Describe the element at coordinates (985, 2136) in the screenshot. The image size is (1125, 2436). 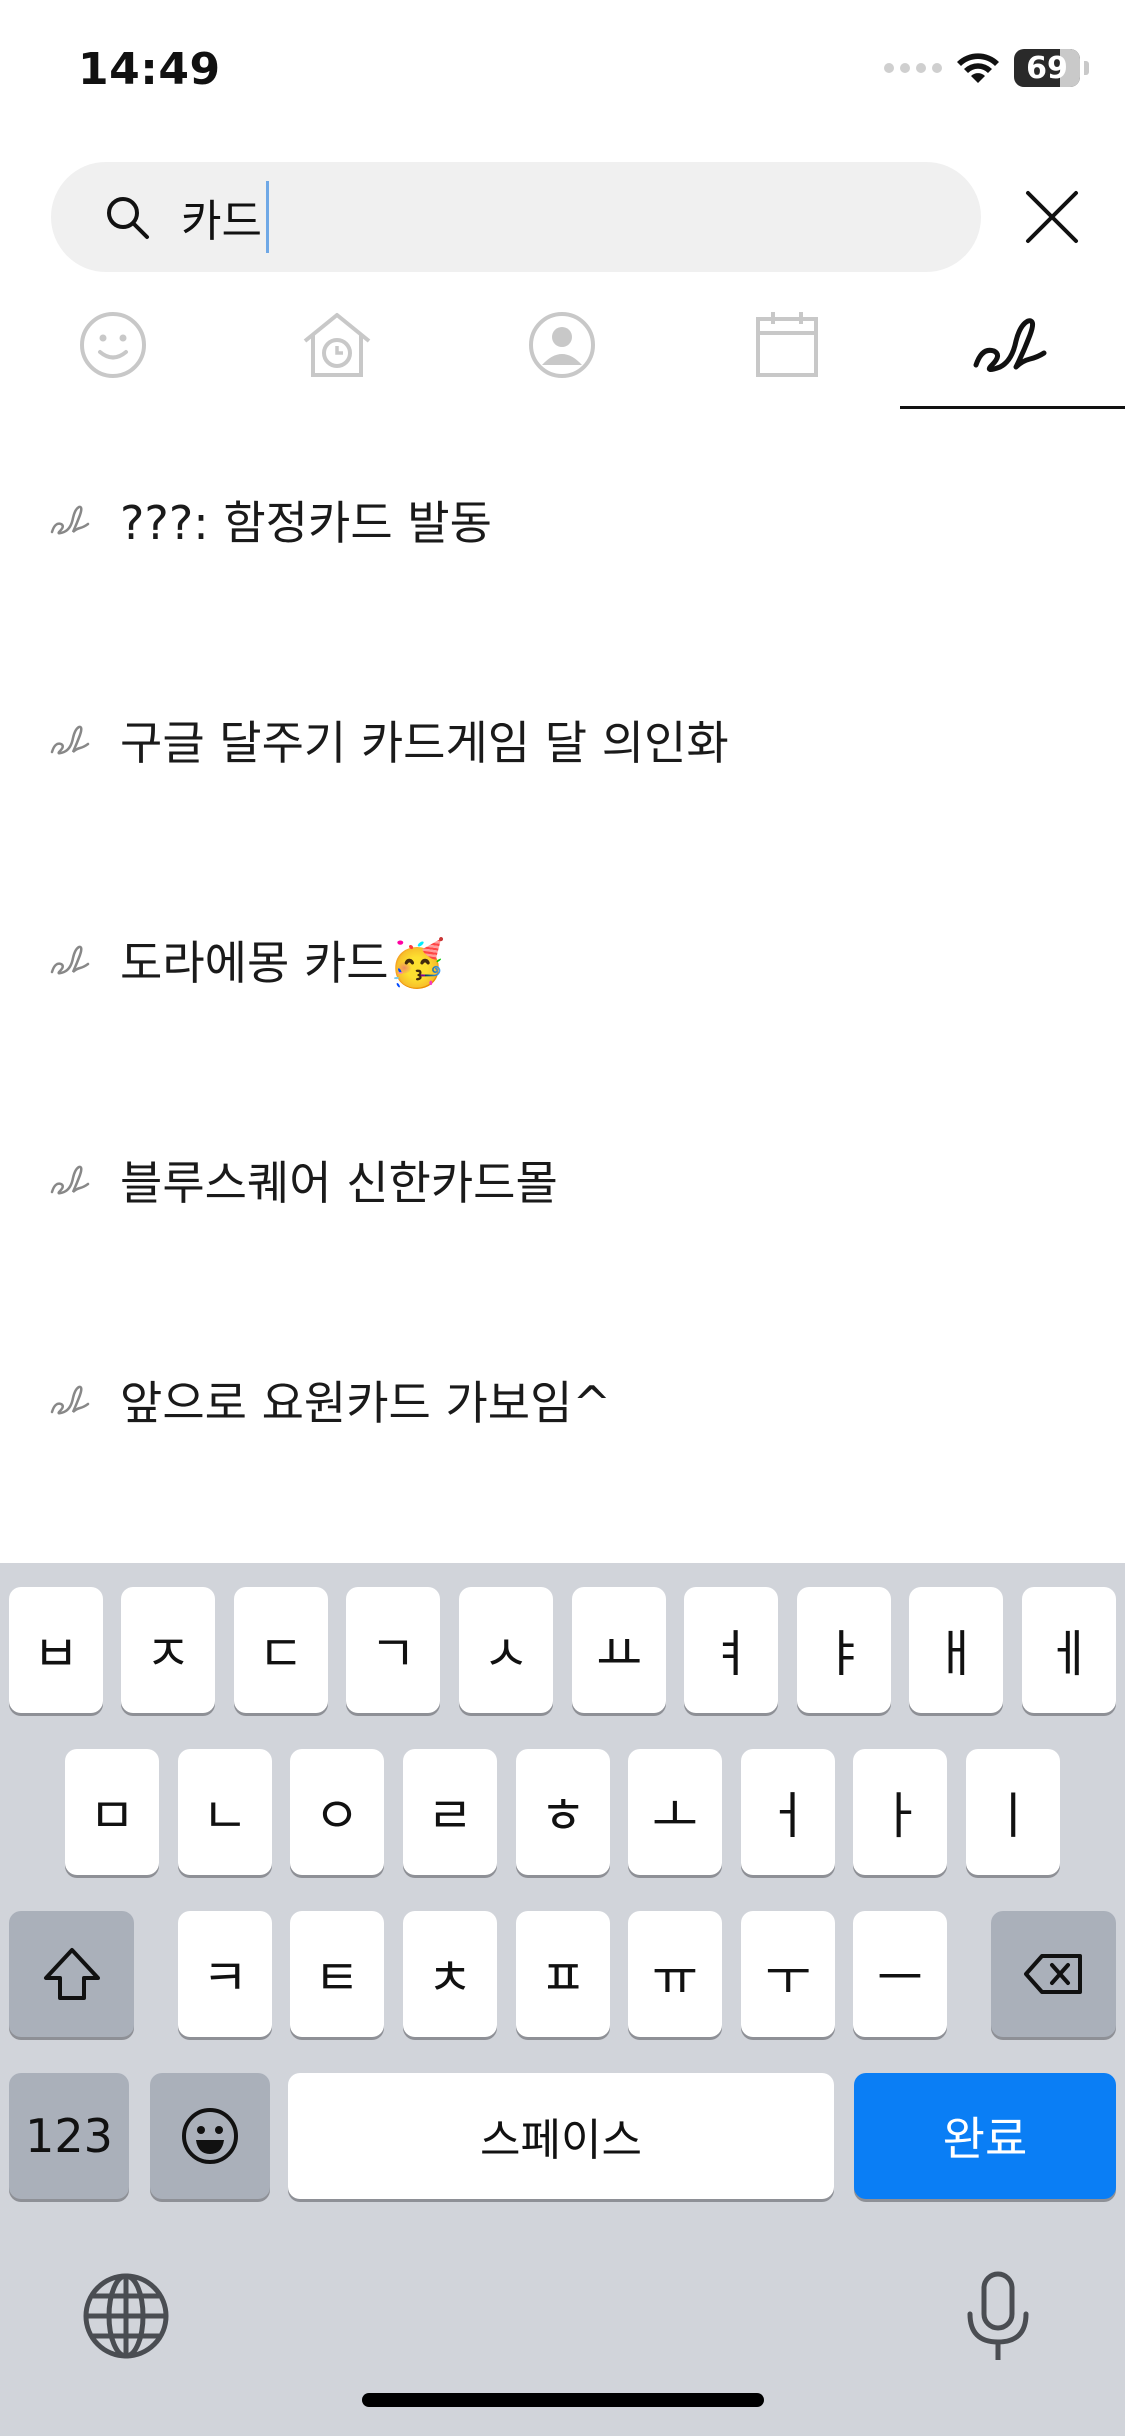
I see `done-key: 완료` at that location.